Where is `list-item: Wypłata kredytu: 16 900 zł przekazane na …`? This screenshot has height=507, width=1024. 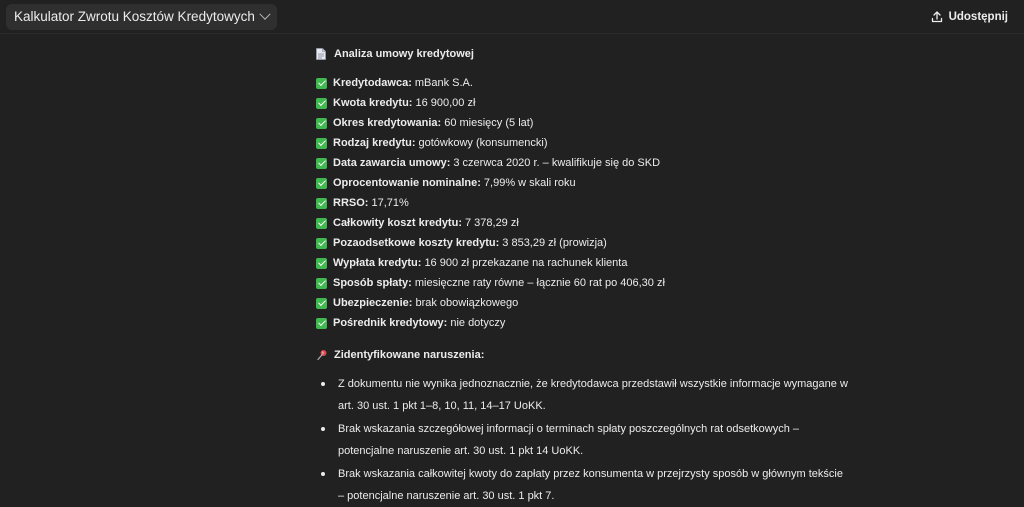 list-item: Wypłata kredytu: 16 900 zł przekazane na … is located at coordinates (596, 263).